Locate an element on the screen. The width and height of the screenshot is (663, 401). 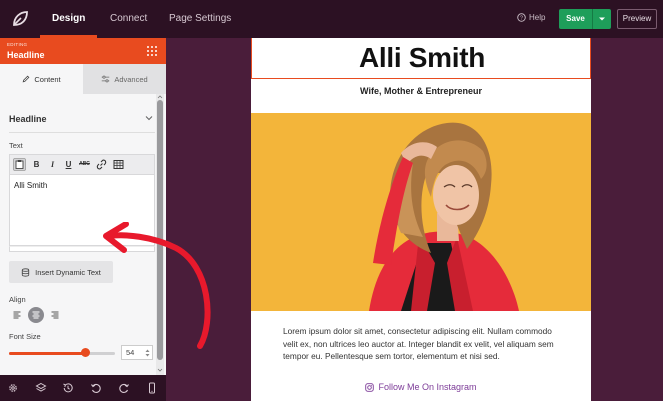
save-label: Save is located at coordinates (575, 18).